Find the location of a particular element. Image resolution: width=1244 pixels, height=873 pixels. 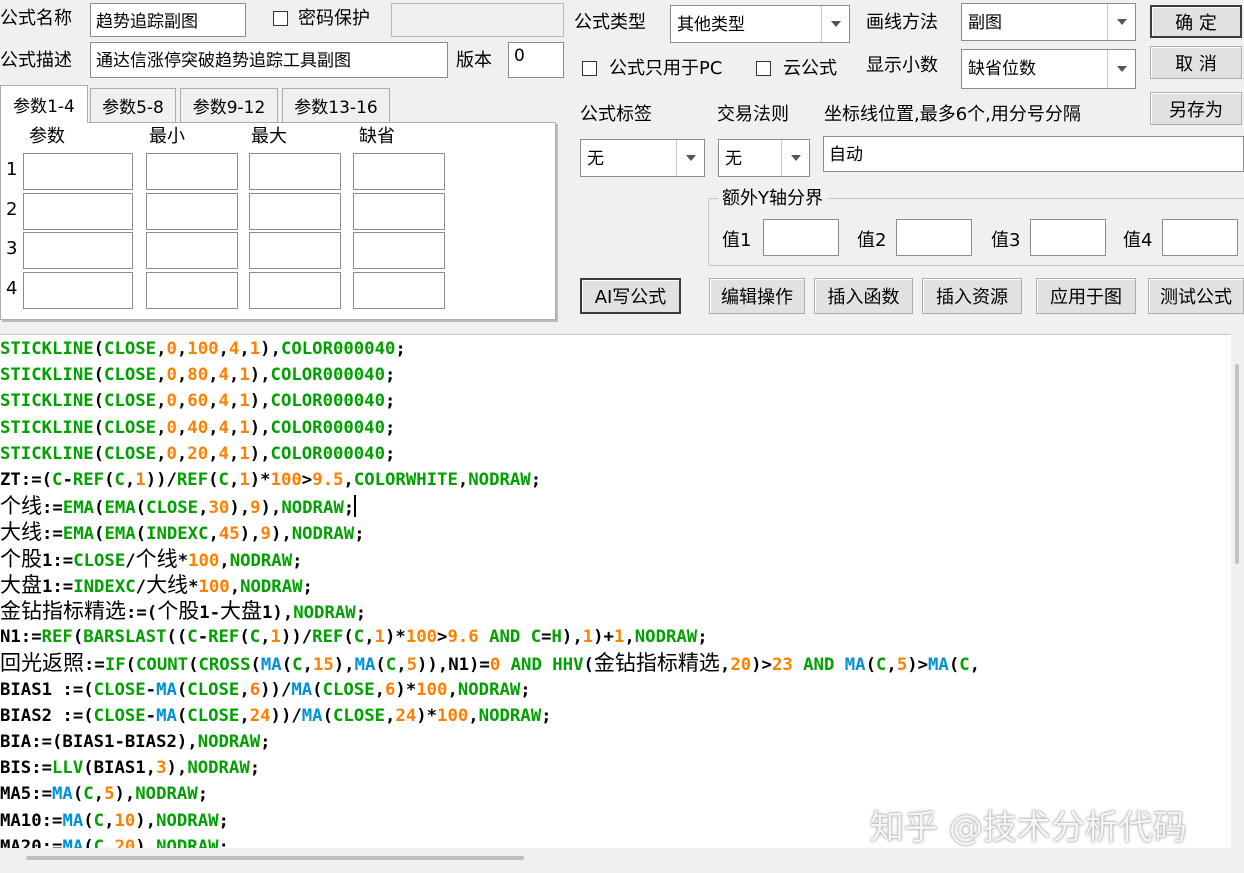

code-token: 1), is located at coordinates (278, 613).